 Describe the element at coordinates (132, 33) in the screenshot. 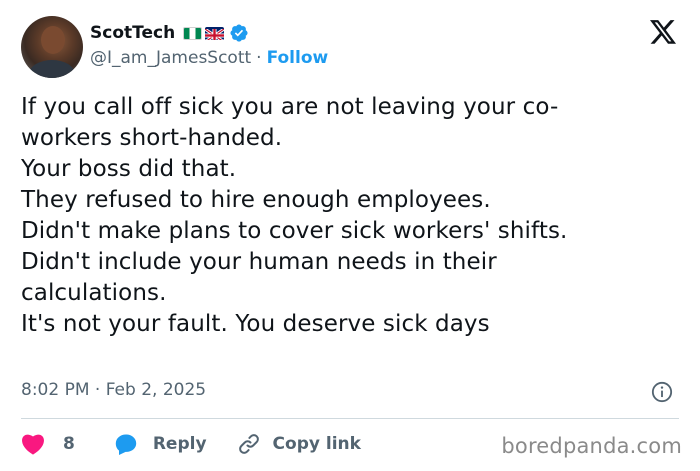

I see `author-display-name: ScotTech` at that location.